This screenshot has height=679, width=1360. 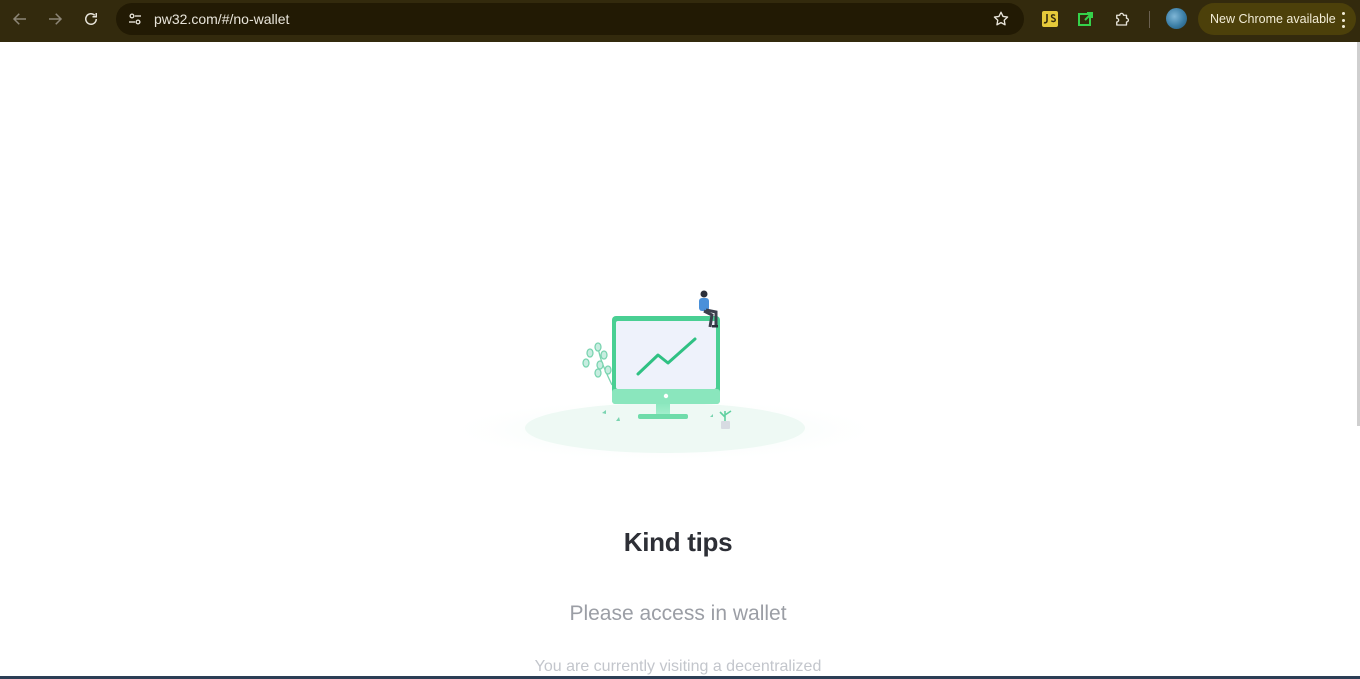 I want to click on arrow-right-icon, so click(x=56, y=19).